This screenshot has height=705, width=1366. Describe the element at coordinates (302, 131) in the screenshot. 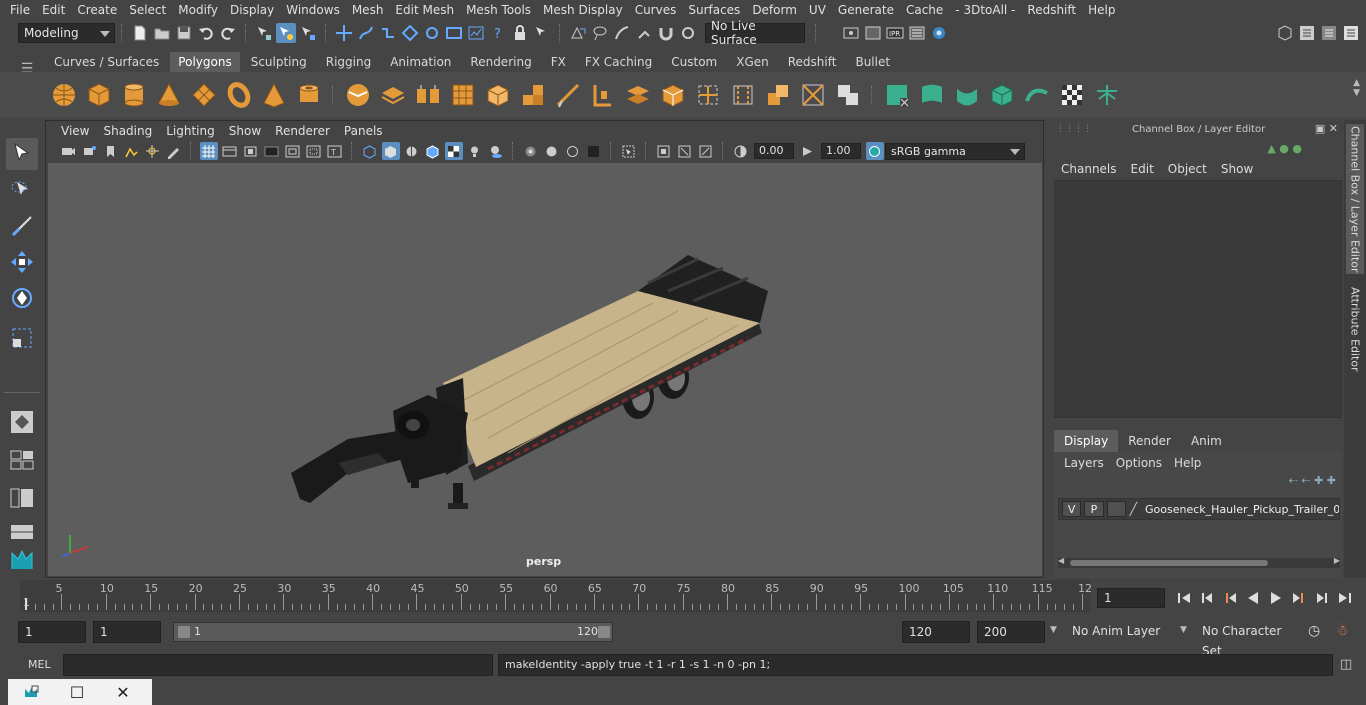

I see `viewport-menu-renderer: Renderer` at that location.